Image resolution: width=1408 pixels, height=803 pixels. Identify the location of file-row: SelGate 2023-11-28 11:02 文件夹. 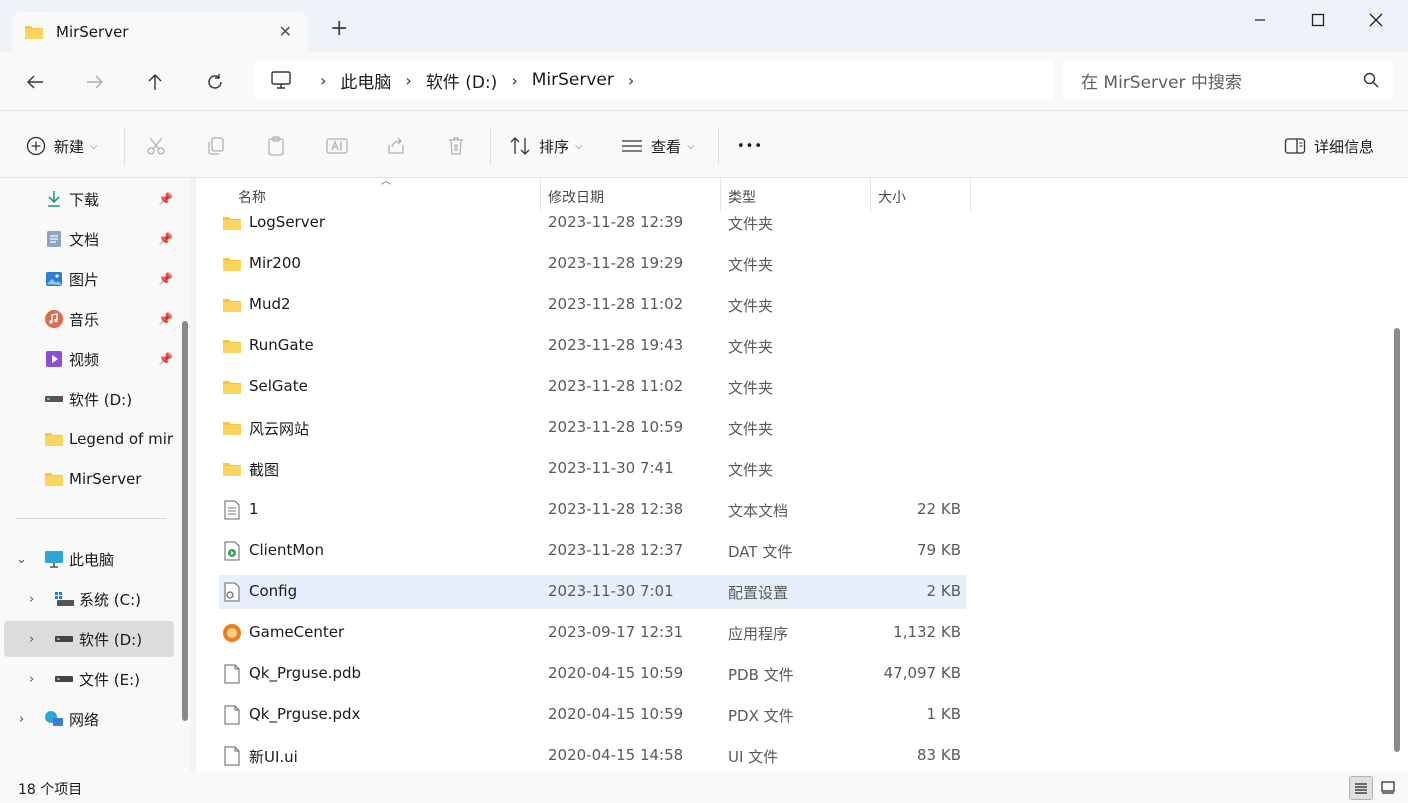
(592, 387).